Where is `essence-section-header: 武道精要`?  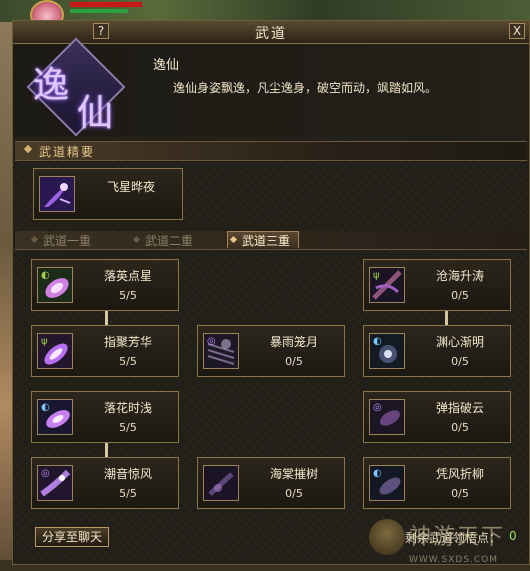
essence-section-header: 武道精要 is located at coordinates (271, 151).